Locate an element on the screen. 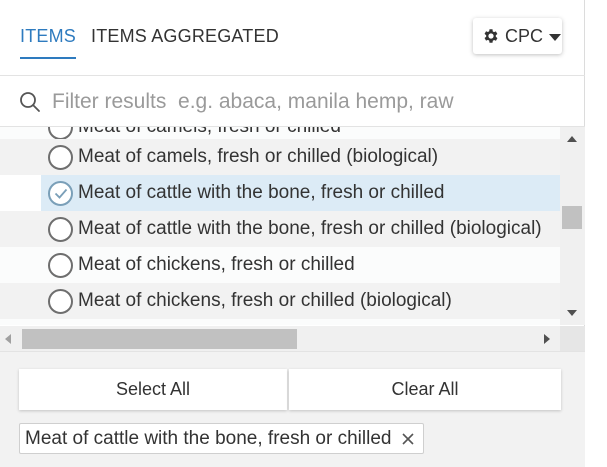 The height and width of the screenshot is (467, 607). search-input is located at coordinates (310, 102).